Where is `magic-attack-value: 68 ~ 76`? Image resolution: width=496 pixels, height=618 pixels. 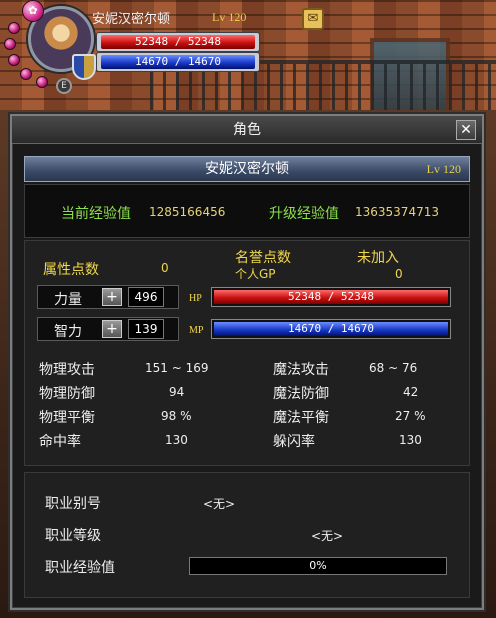 magic-attack-value: 68 ~ 76 is located at coordinates (393, 368).